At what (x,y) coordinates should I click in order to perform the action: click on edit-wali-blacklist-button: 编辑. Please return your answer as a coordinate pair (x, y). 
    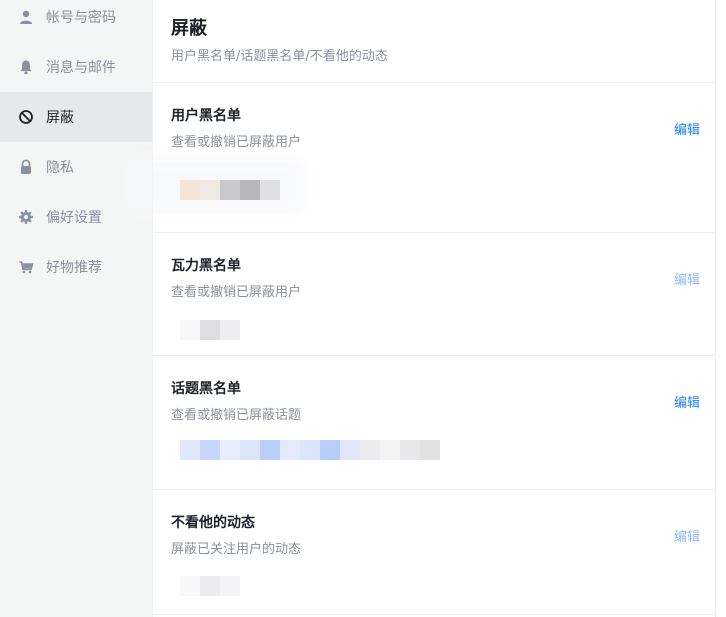
    Looking at the image, I should click on (687, 278).